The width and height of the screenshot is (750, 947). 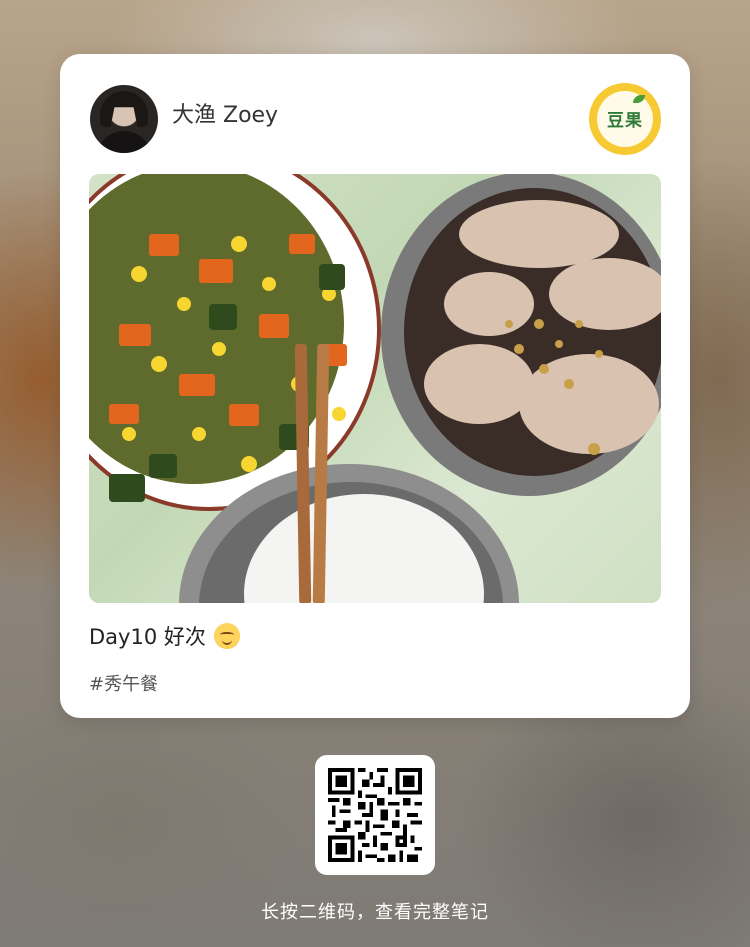 I want to click on note-caption: Day10 好次, so click(x=164, y=637).